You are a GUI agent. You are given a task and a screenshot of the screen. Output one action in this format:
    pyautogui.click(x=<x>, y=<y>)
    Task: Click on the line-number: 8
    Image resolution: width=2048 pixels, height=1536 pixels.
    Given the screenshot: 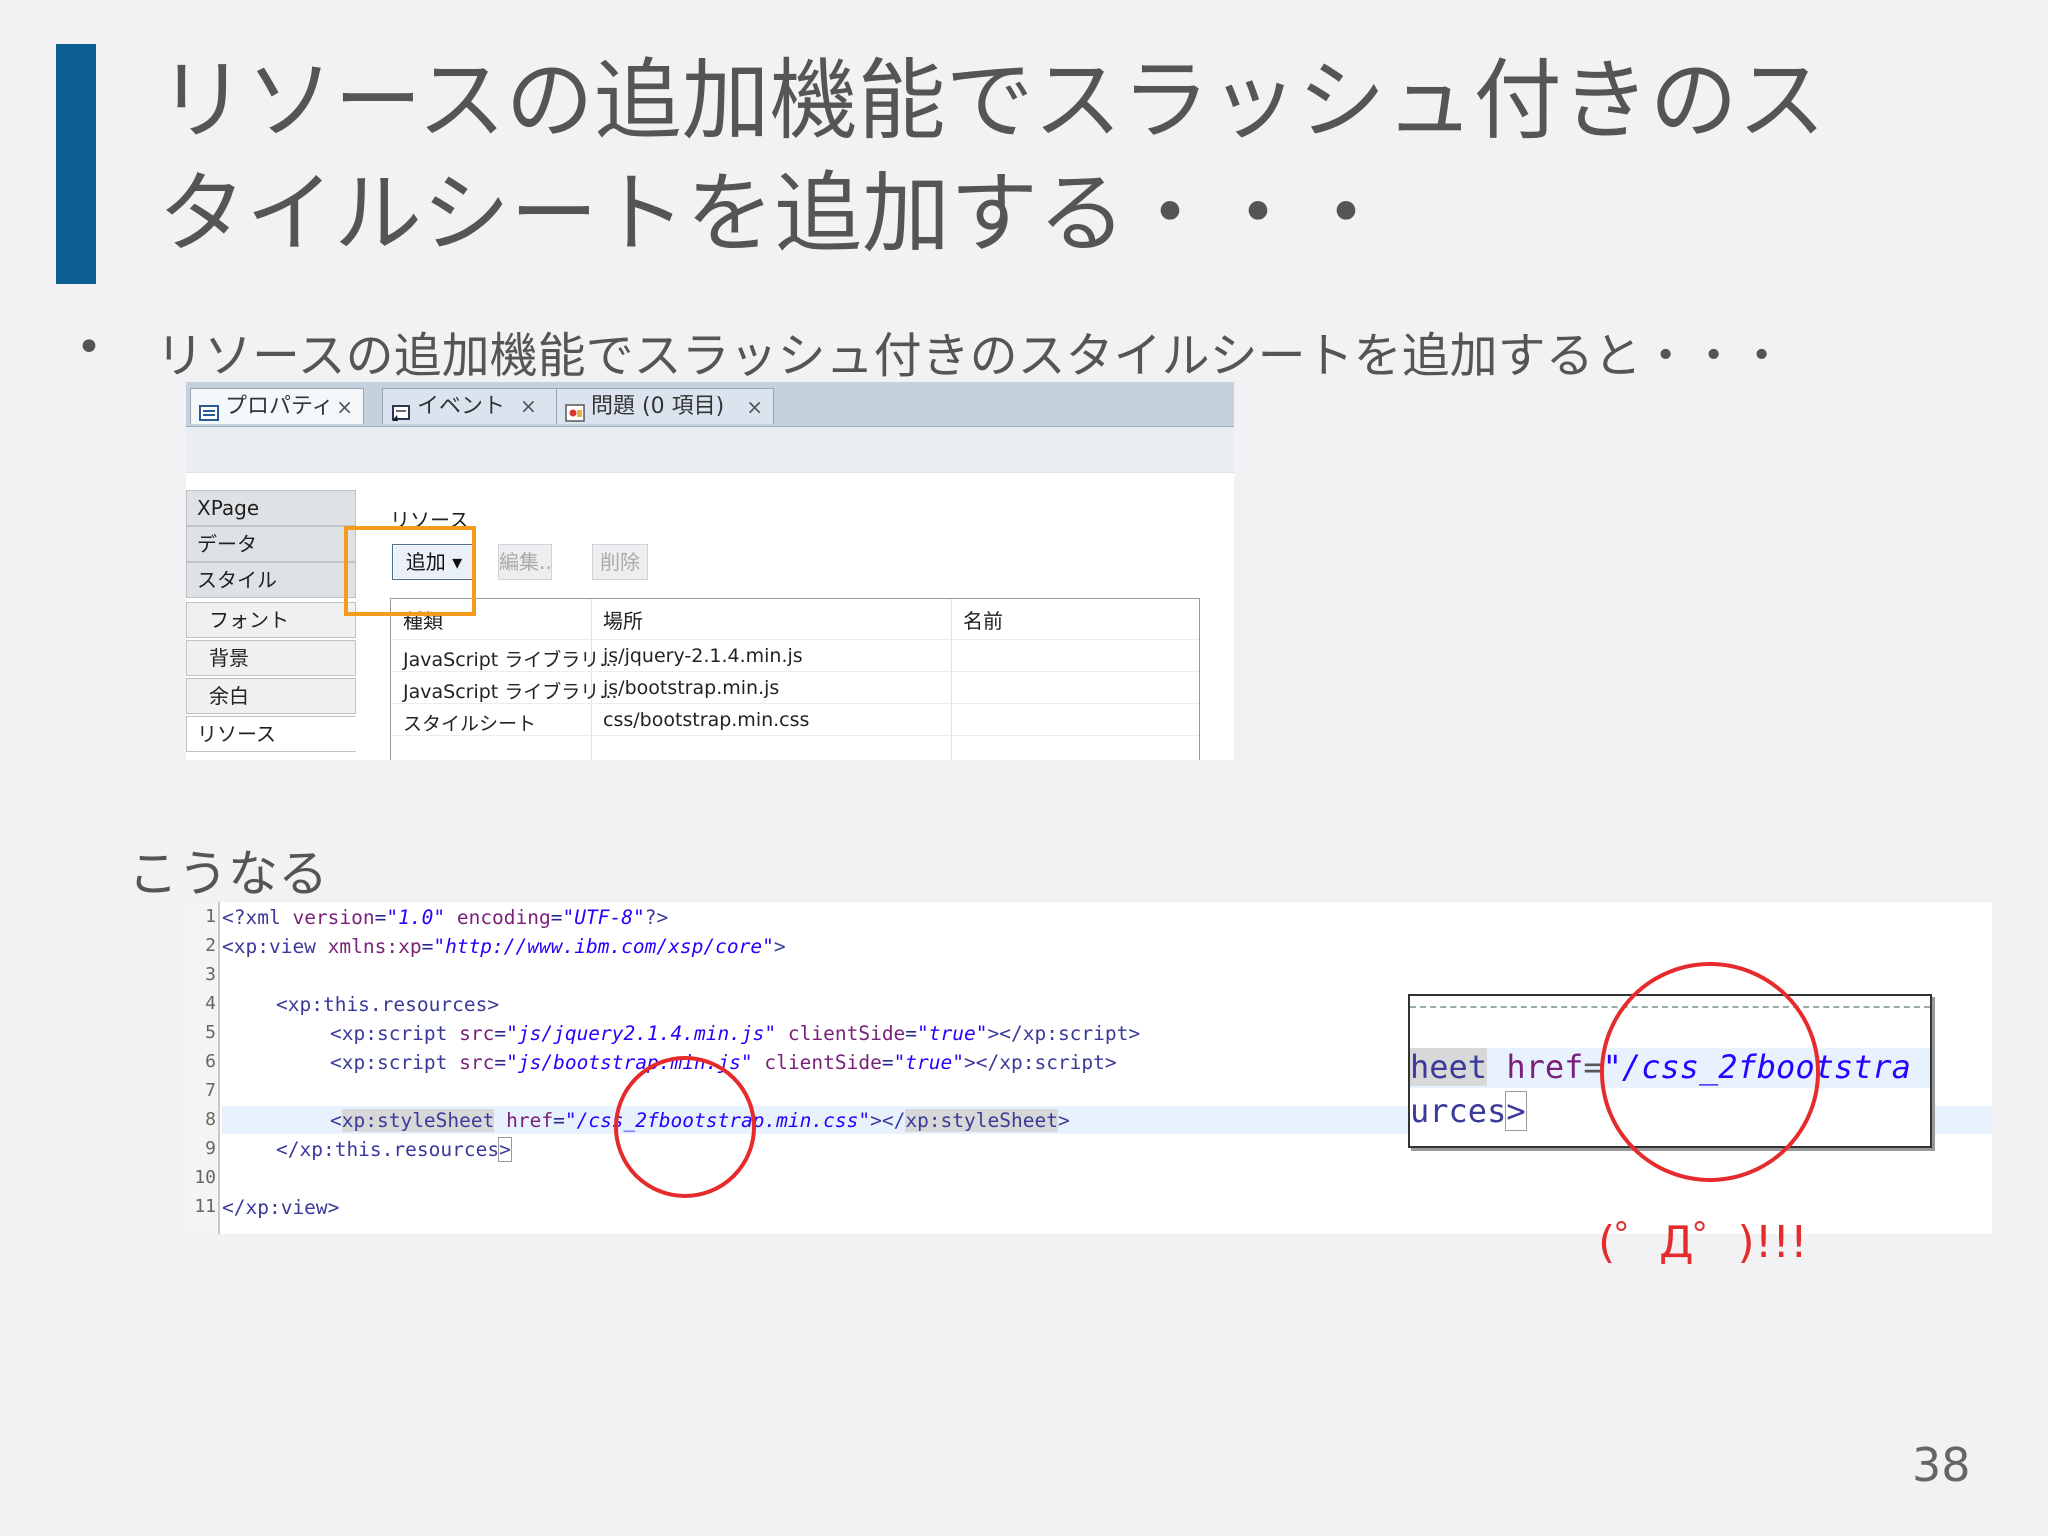 What is the action you would take?
    pyautogui.click(x=210, y=1119)
    